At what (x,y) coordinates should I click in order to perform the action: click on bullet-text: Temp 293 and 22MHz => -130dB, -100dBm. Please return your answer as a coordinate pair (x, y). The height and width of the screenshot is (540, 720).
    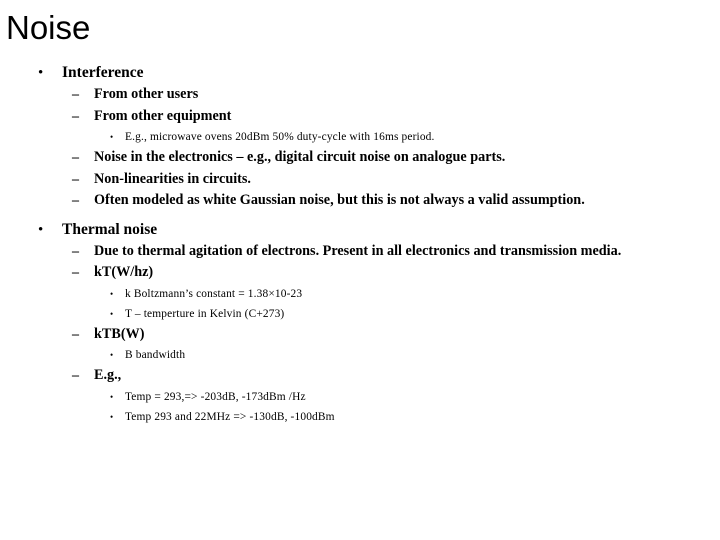
    Looking at the image, I should click on (230, 416).